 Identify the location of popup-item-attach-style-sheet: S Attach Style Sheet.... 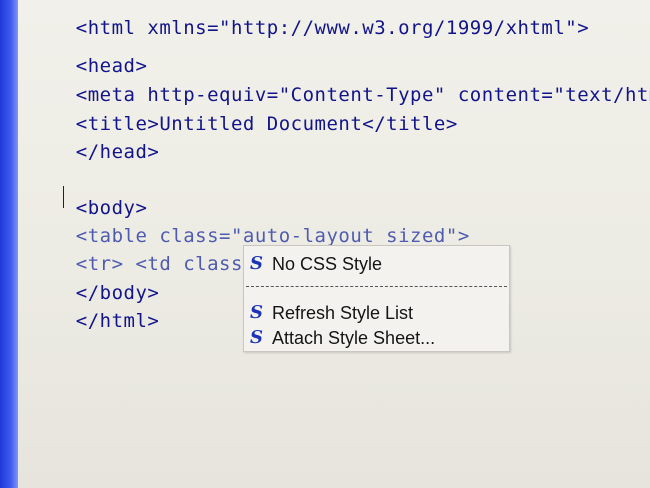
(342, 338).